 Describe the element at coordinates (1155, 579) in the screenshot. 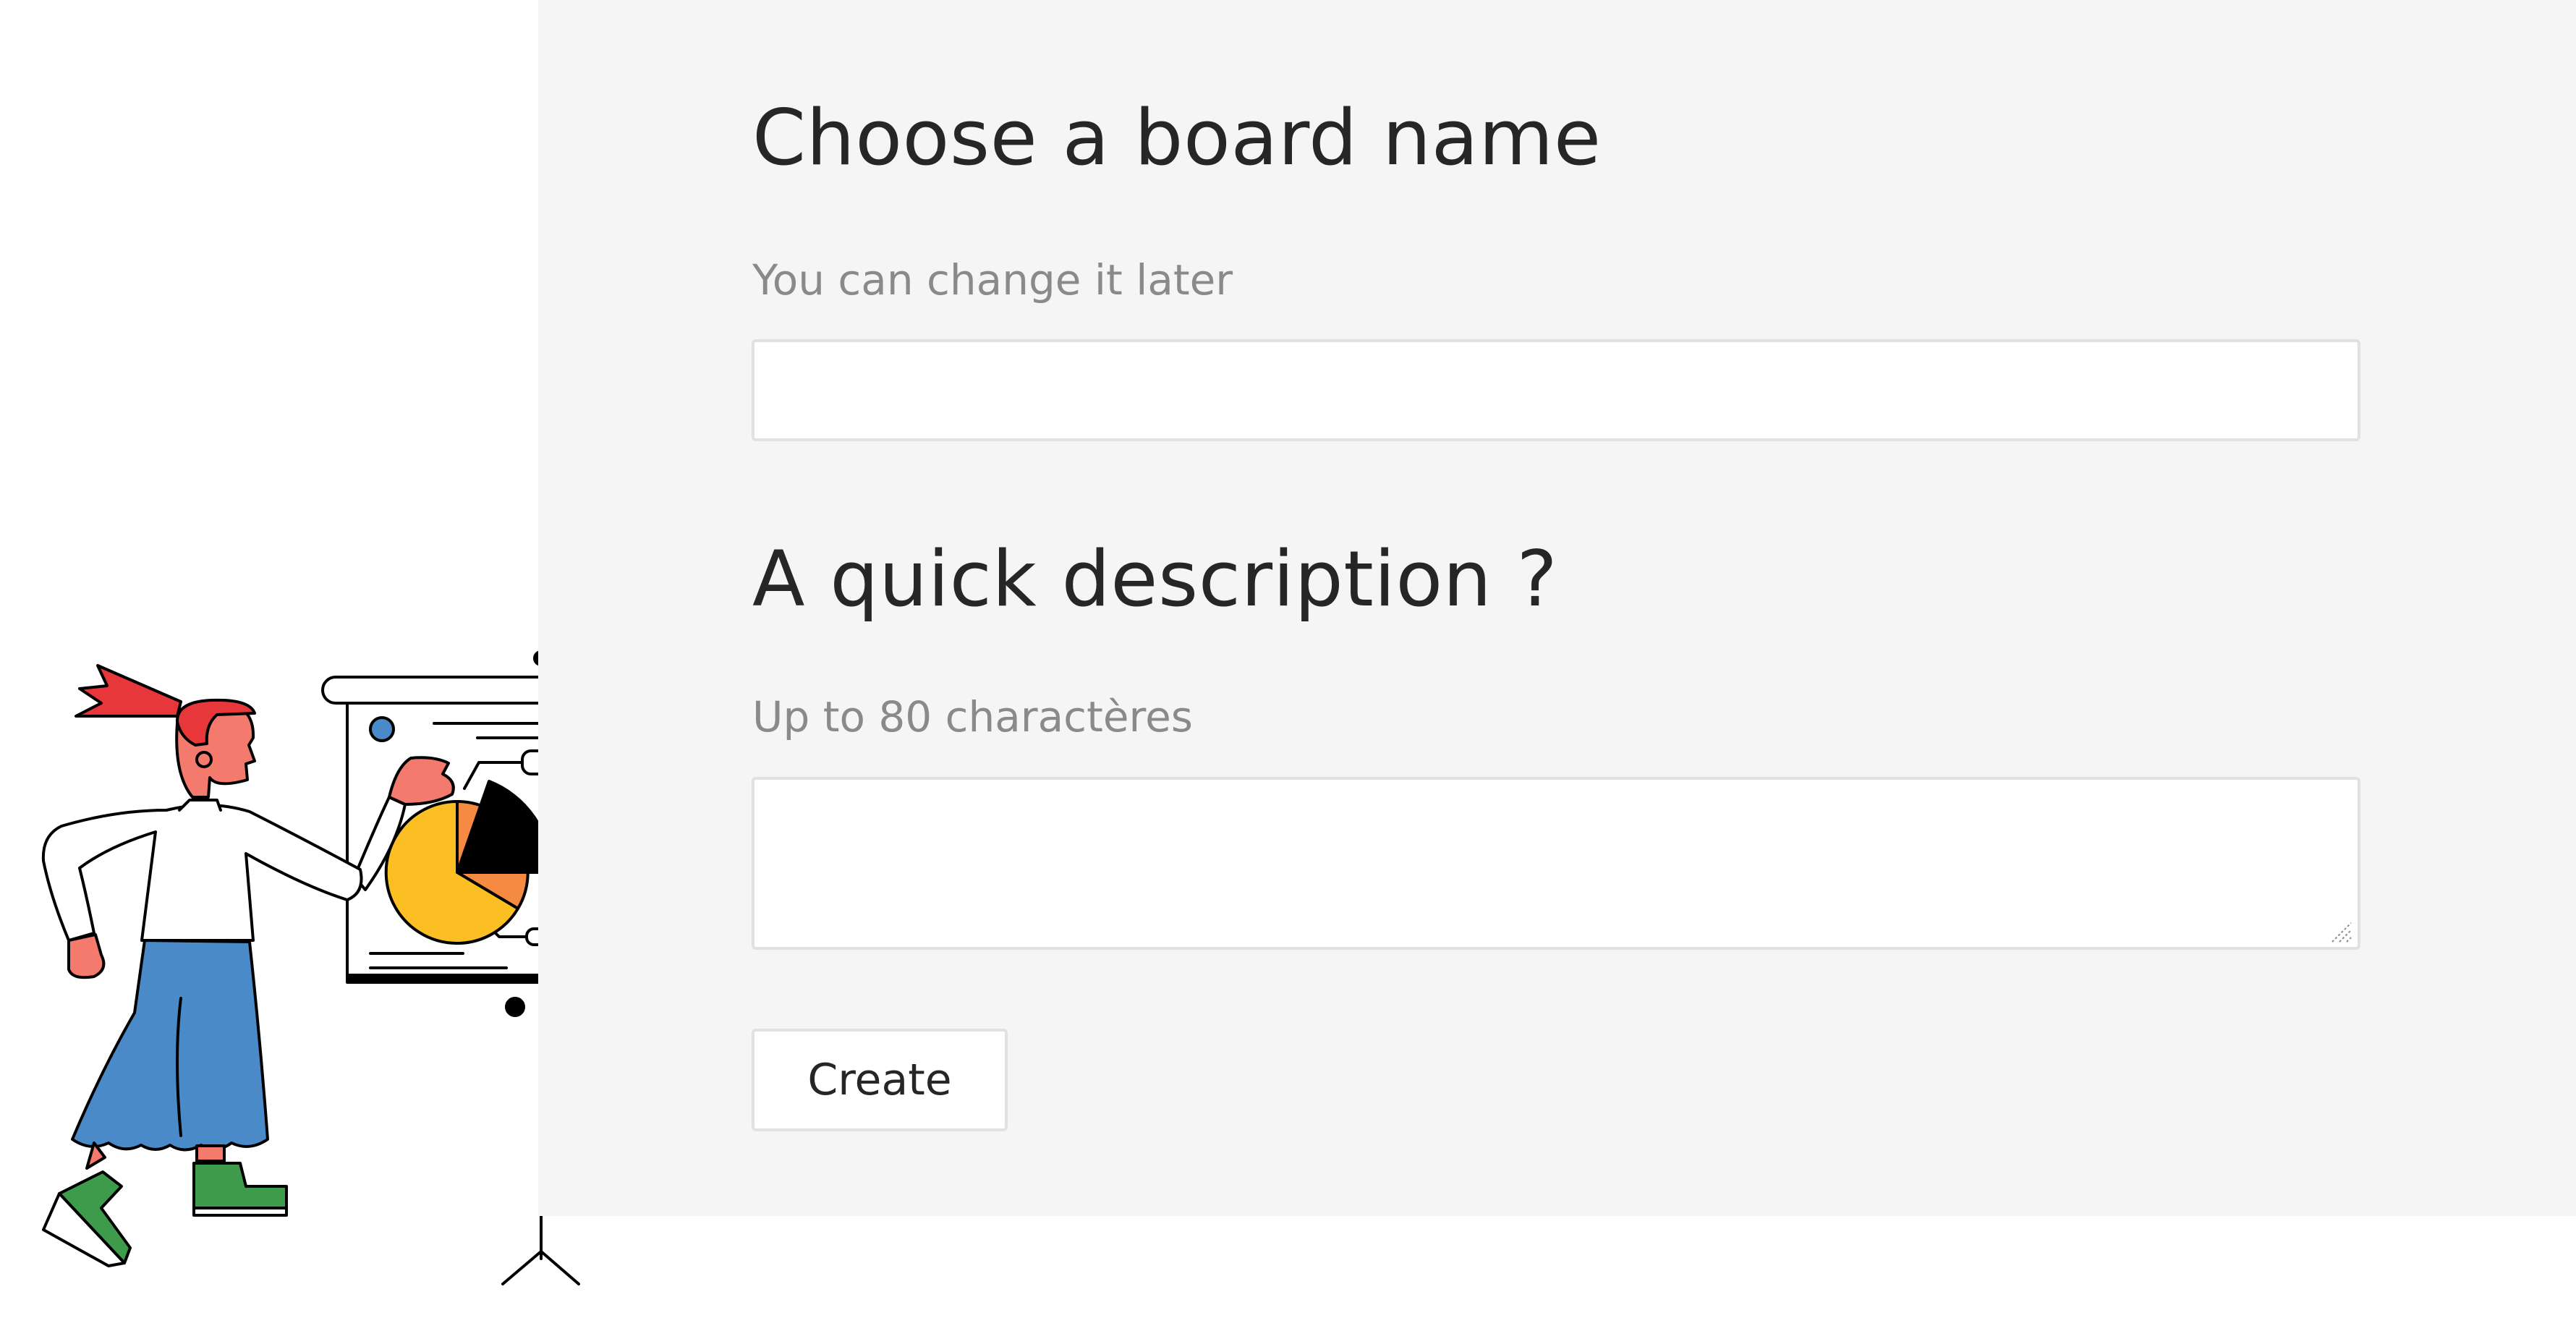

I see `description-heading: A quick description ?` at that location.